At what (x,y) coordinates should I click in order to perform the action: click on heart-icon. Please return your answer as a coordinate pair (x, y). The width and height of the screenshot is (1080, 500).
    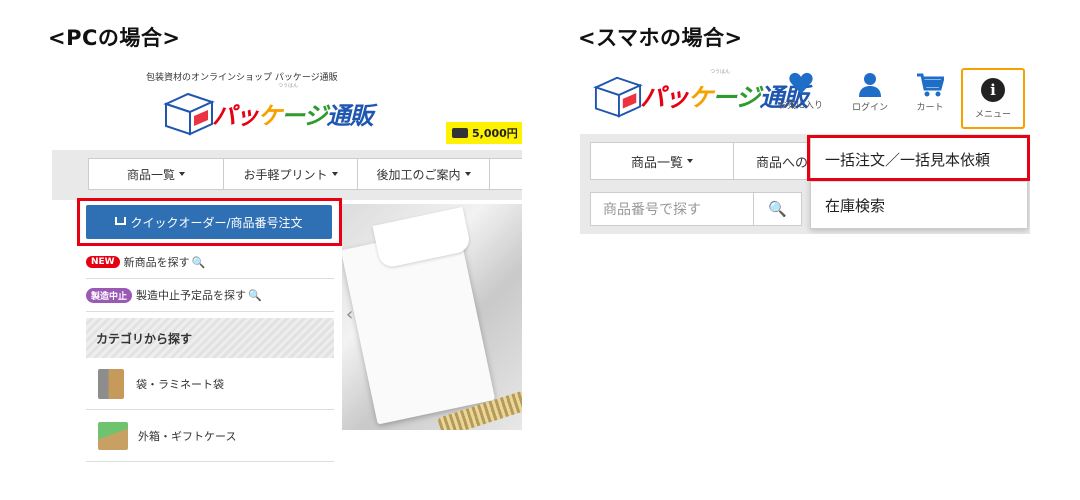
    Looking at the image, I should click on (800, 83).